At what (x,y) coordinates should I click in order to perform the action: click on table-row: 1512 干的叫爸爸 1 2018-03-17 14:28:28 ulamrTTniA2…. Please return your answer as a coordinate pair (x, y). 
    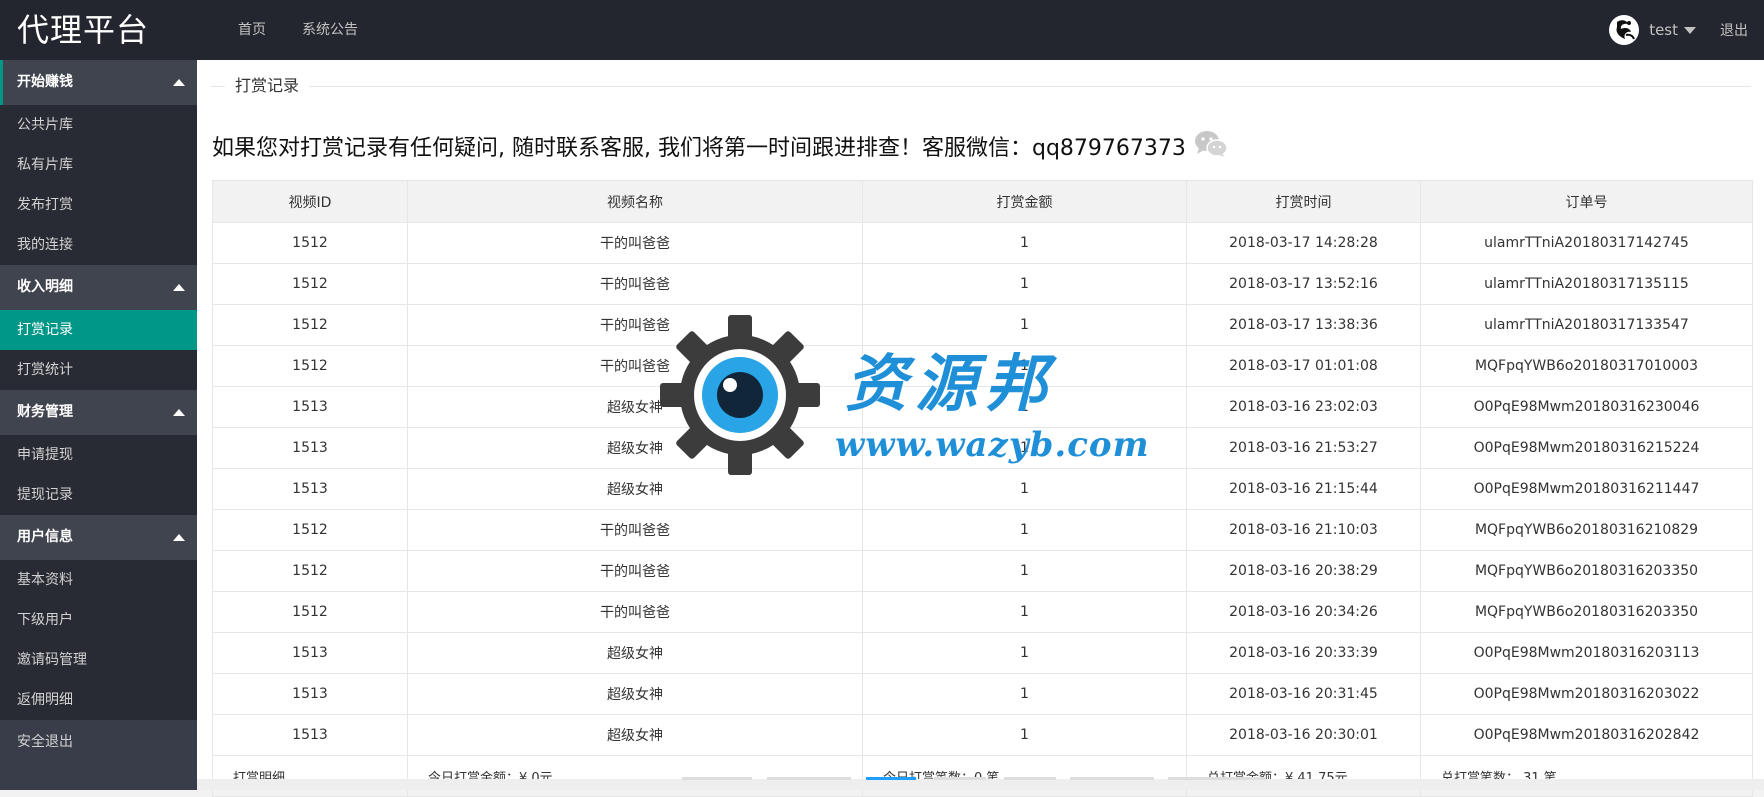
    Looking at the image, I should click on (982, 243).